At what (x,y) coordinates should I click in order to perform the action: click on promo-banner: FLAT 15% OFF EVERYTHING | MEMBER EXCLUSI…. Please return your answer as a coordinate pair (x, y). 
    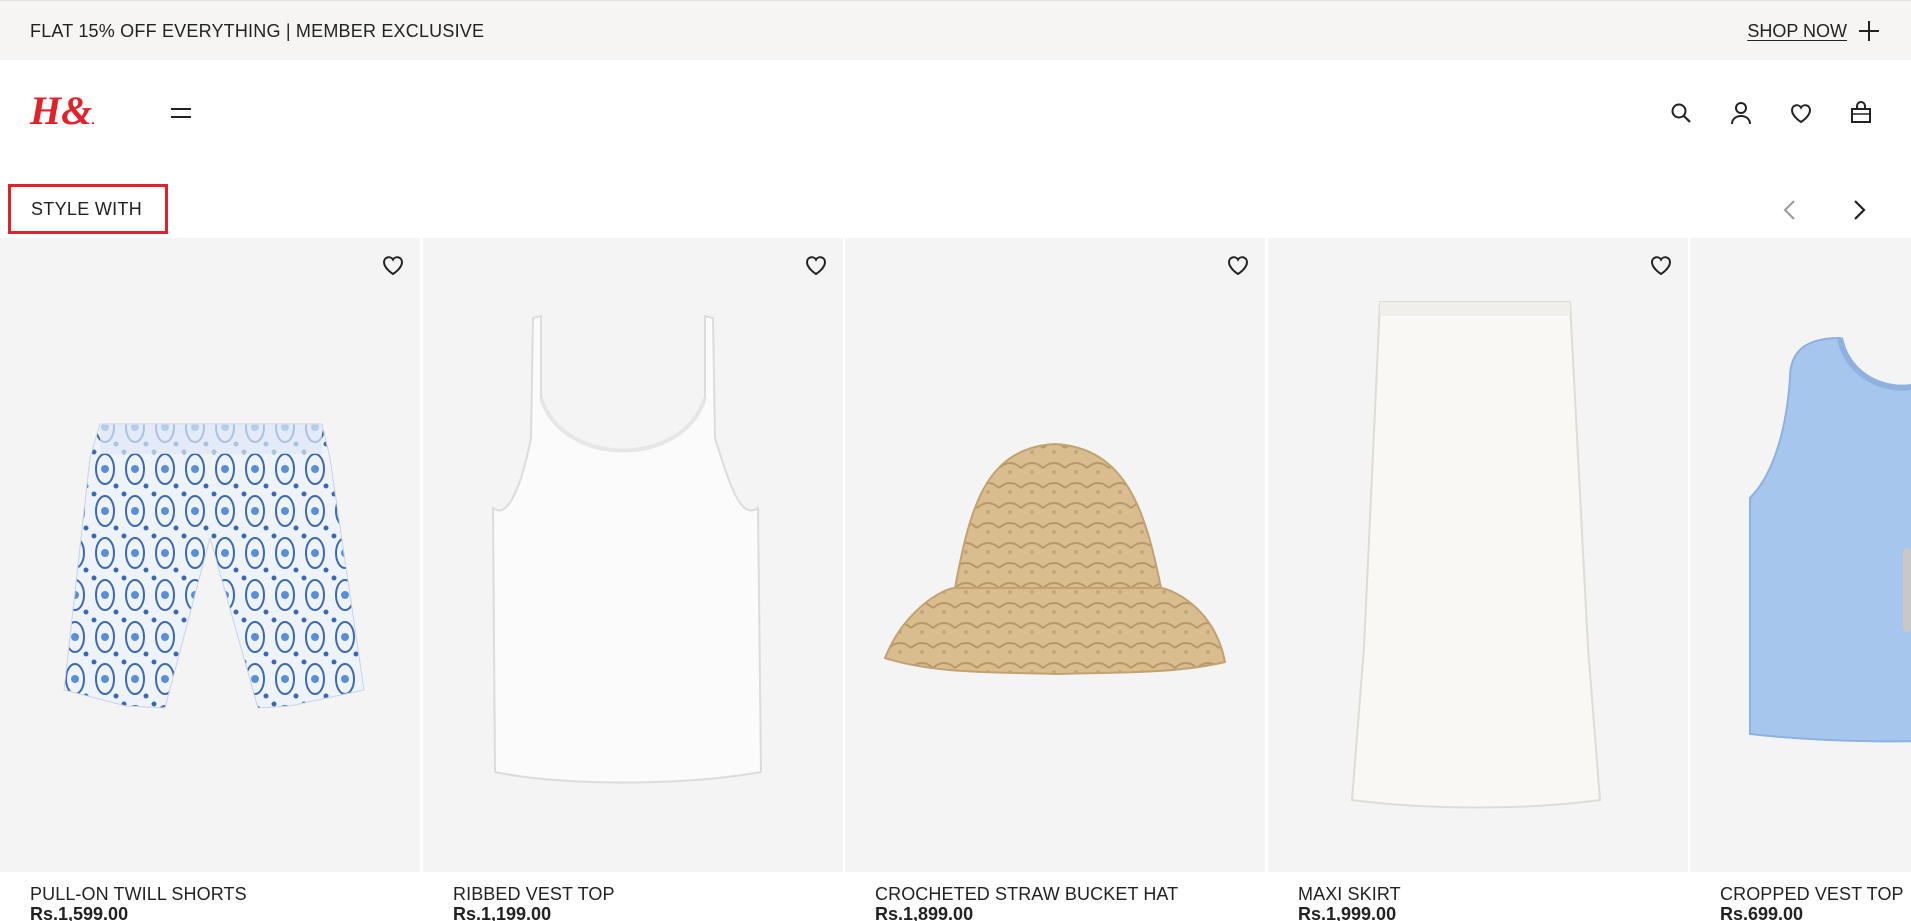
    Looking at the image, I should click on (955, 30).